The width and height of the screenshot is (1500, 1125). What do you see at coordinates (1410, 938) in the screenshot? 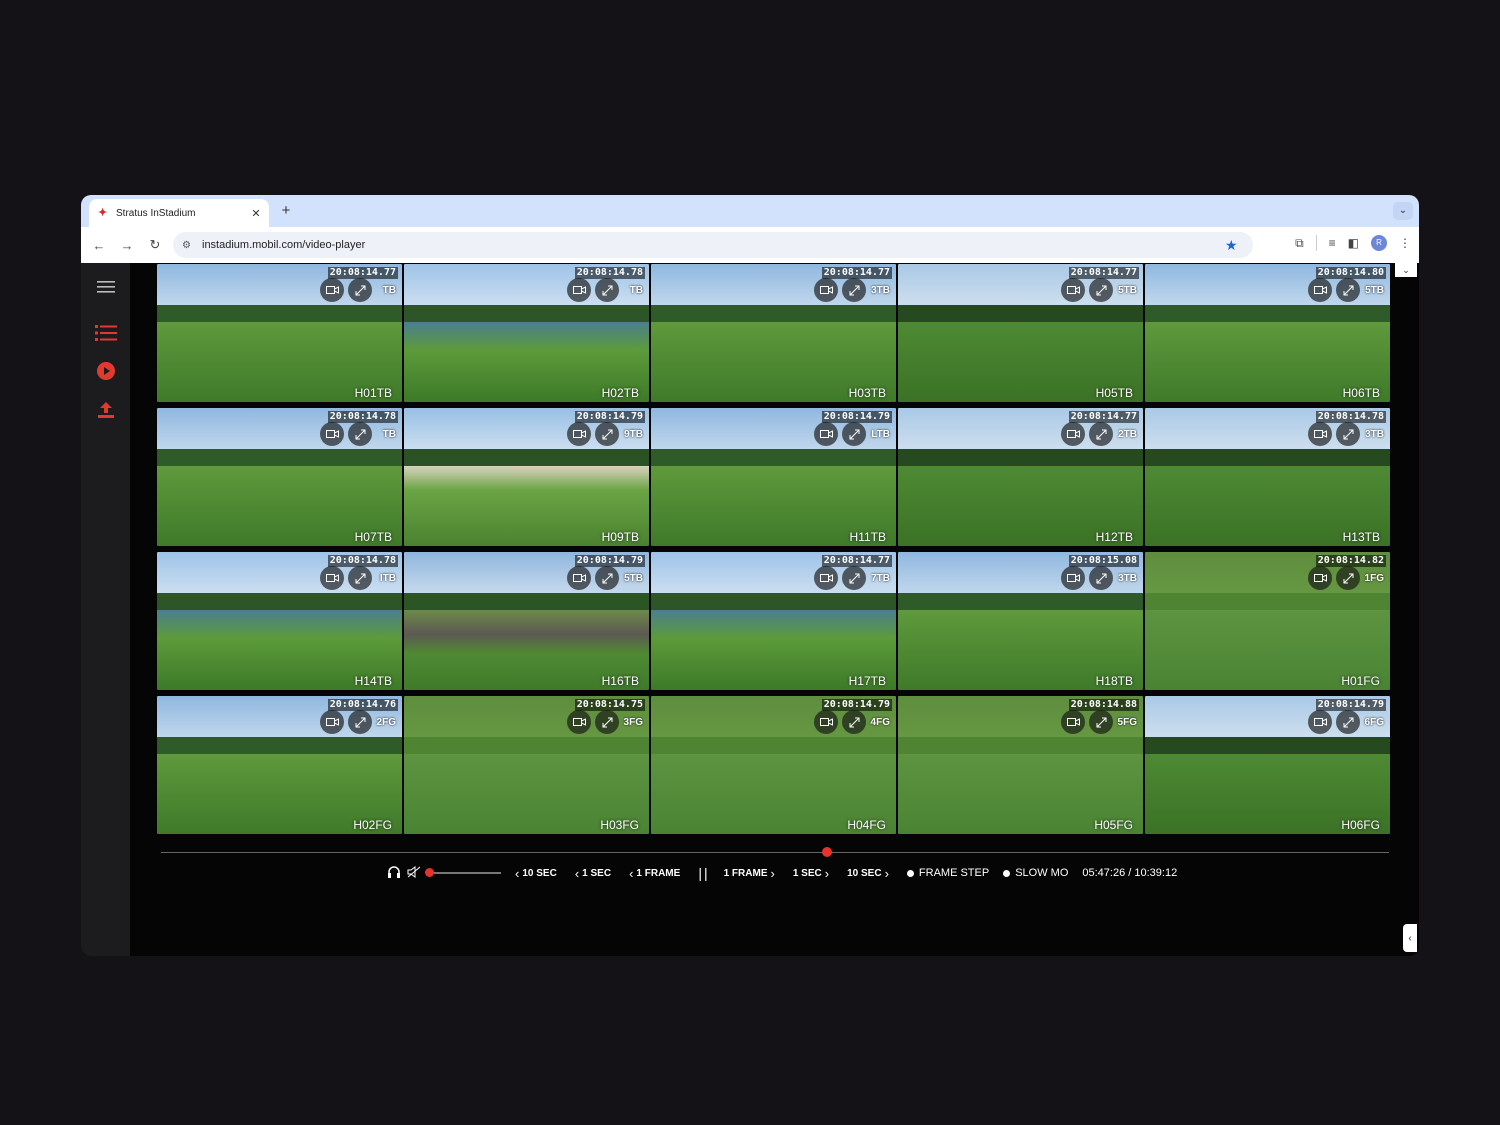
I see `chevron-left-icon: ‹` at bounding box center [1410, 938].